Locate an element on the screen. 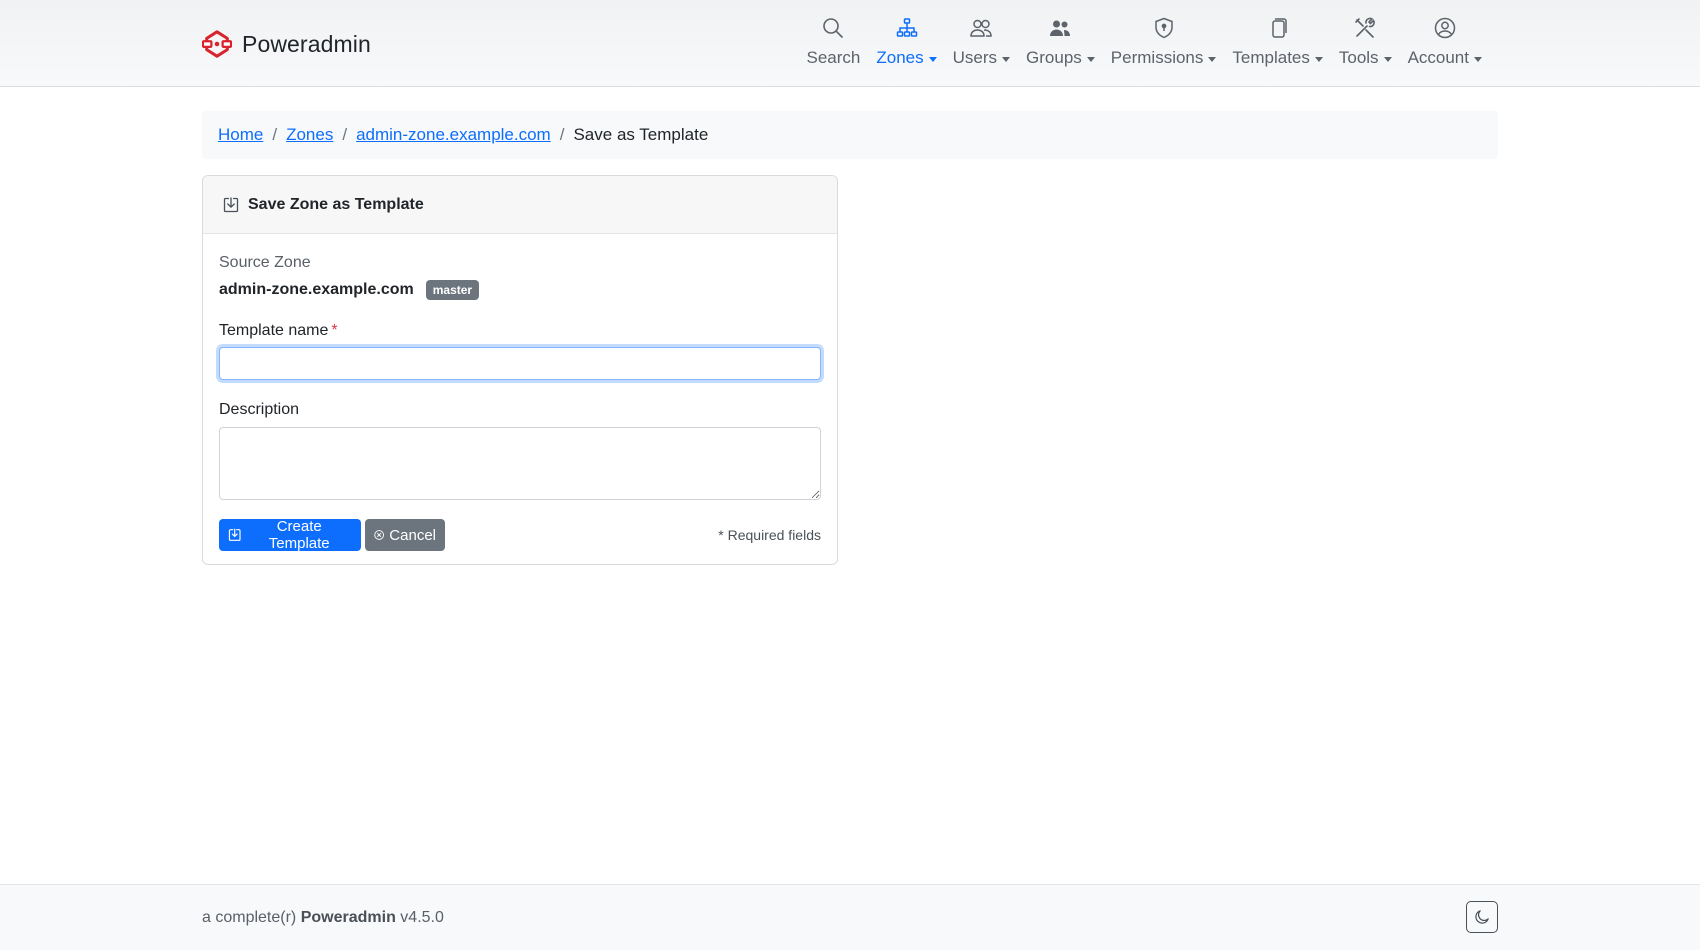 This screenshot has width=1700, height=950. footer-version: v4.5.0 is located at coordinates (422, 917).